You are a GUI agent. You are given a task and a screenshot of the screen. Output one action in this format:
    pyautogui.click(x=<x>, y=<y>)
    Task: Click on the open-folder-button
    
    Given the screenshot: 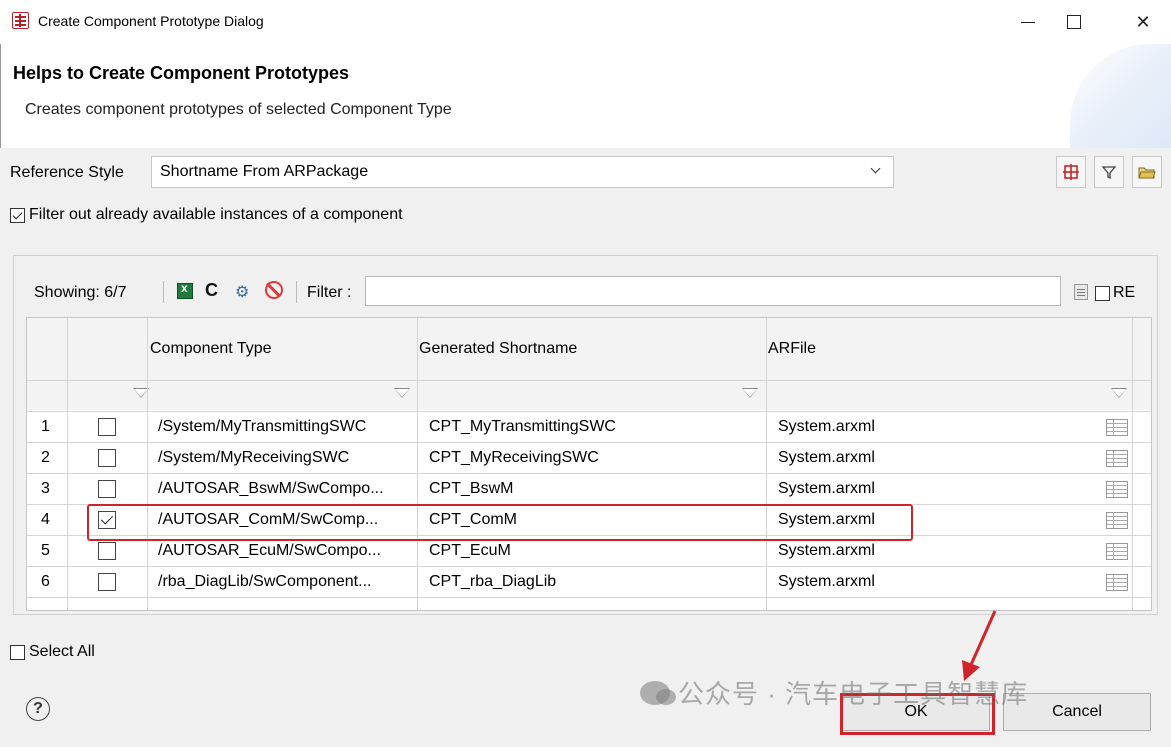 What is the action you would take?
    pyautogui.click(x=1147, y=172)
    